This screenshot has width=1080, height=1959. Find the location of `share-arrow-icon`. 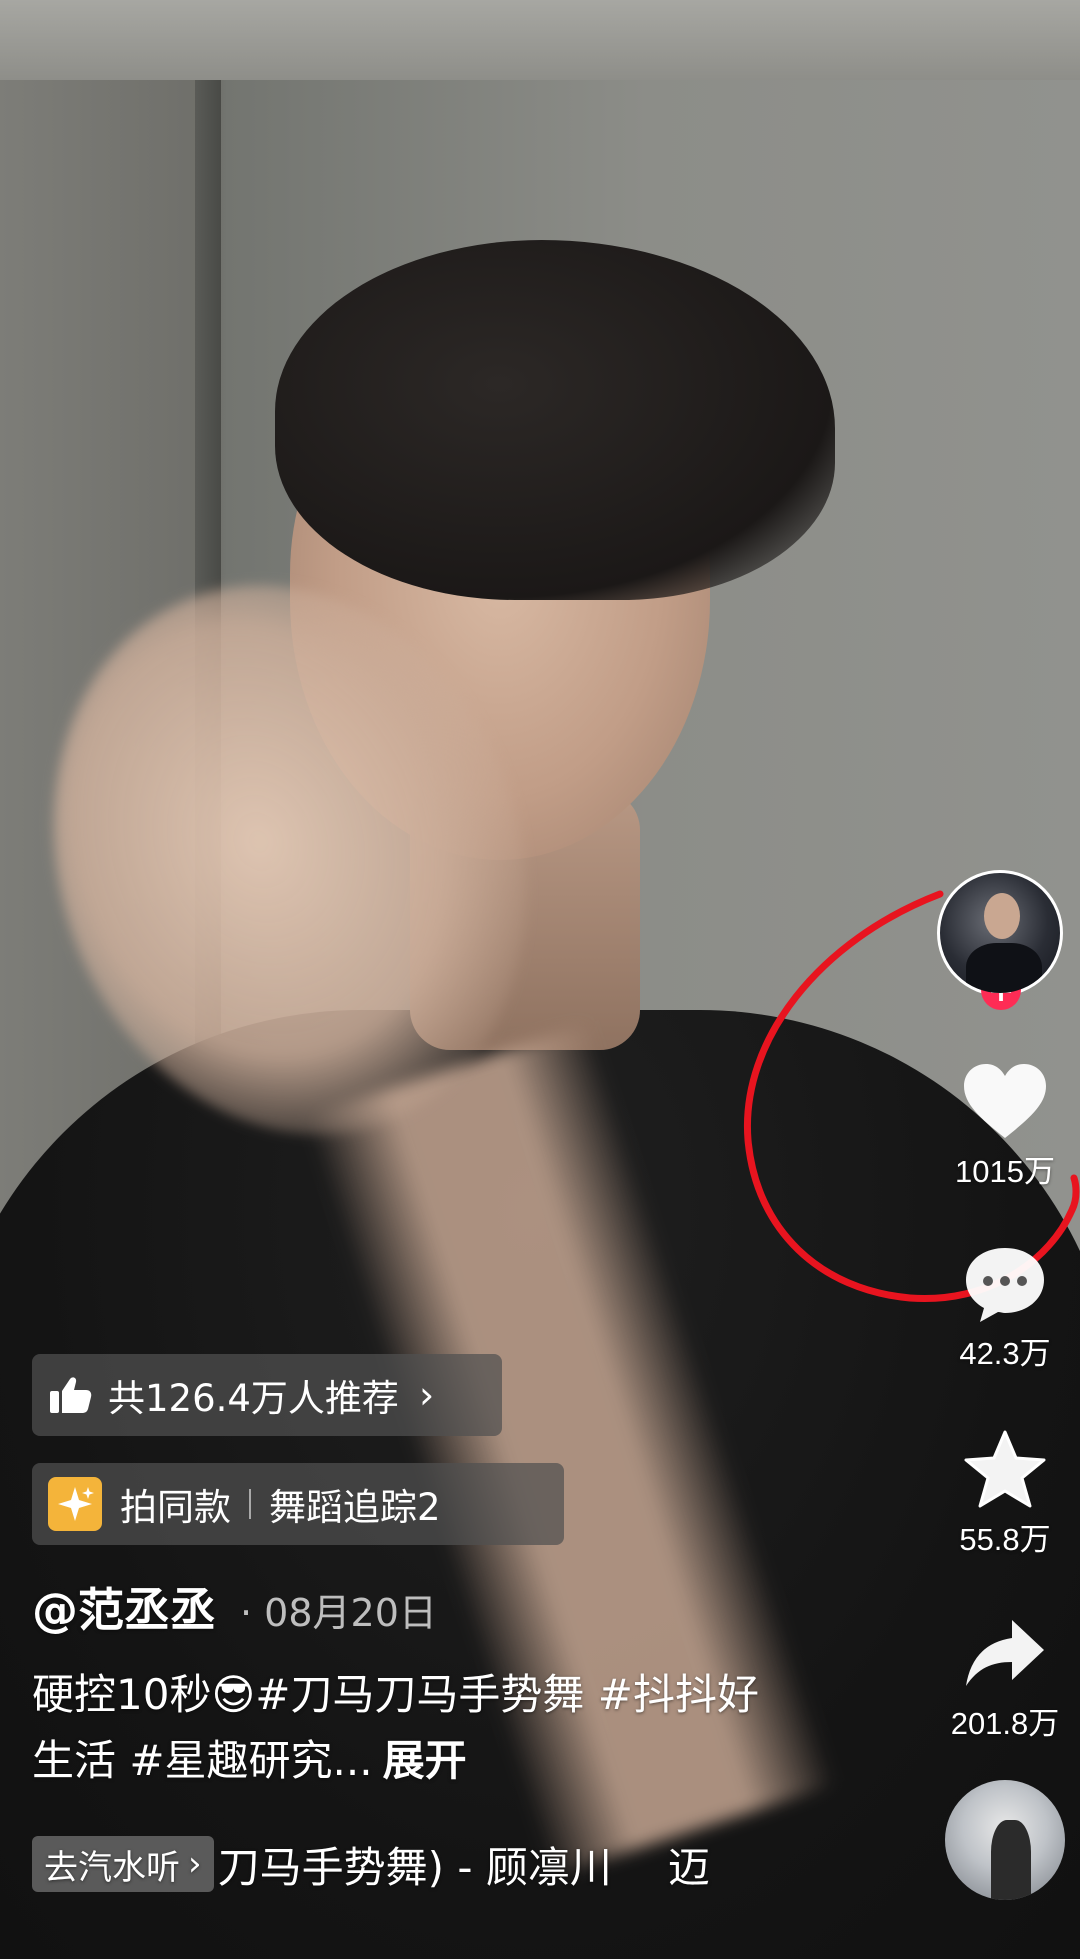

share-arrow-icon is located at coordinates (1005, 1654).